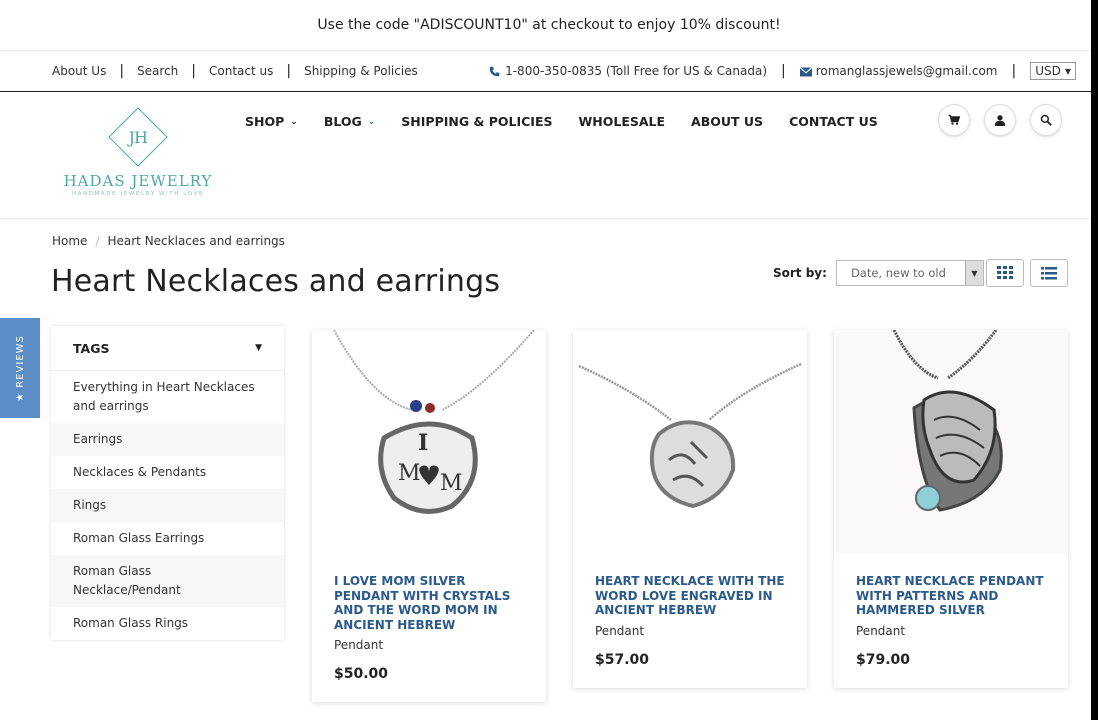 This screenshot has width=1098, height=720. What do you see at coordinates (196, 241) in the screenshot?
I see `breadcrumb-current: Heart Necklaces and earrings` at bounding box center [196, 241].